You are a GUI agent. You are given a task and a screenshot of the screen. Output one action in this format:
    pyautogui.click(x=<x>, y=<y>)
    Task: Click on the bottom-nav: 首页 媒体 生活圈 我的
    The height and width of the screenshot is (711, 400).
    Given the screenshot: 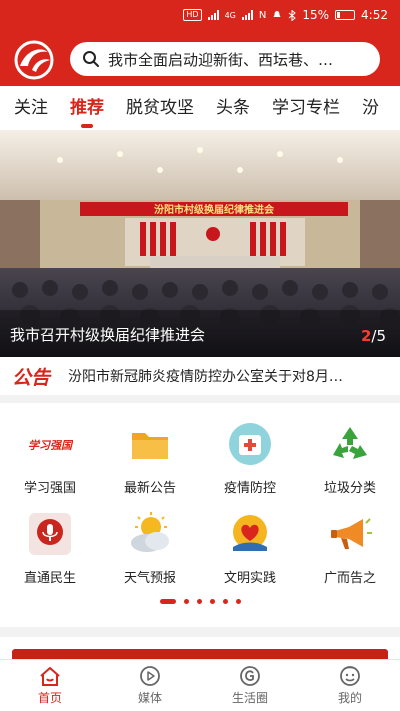 What is the action you would take?
    pyautogui.click(x=200, y=685)
    